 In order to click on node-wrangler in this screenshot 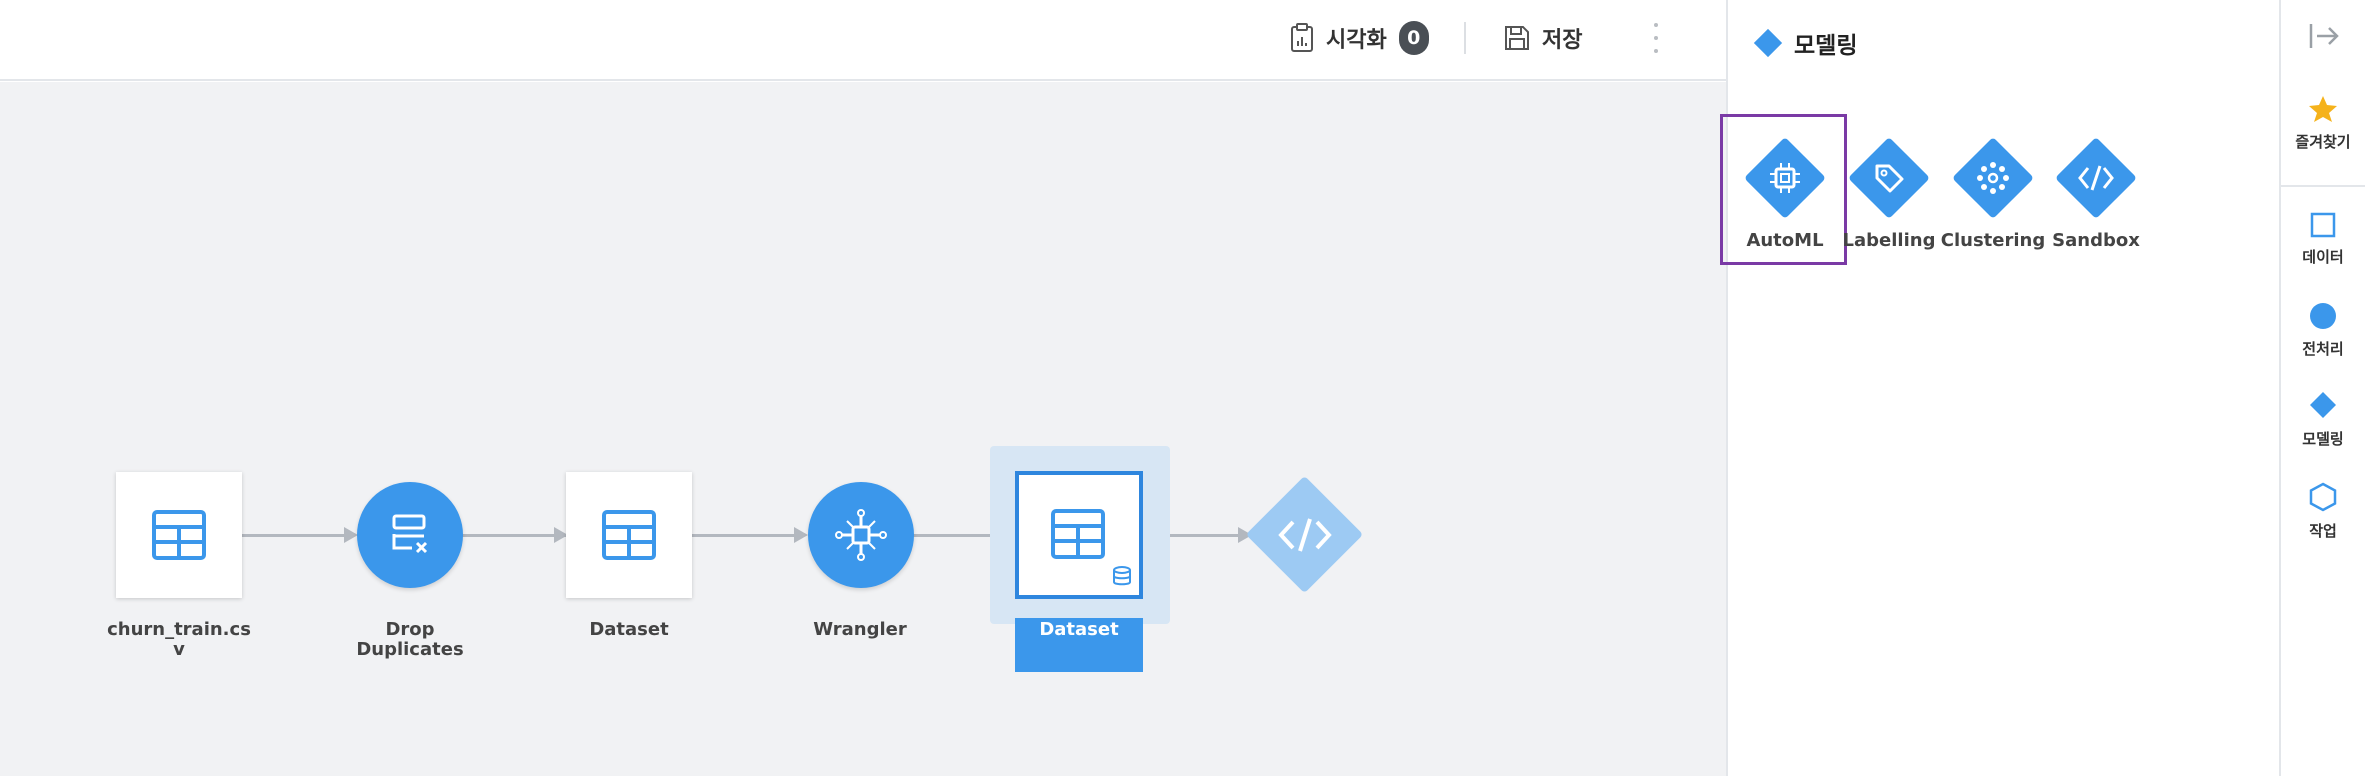, I will do `click(861, 535)`.